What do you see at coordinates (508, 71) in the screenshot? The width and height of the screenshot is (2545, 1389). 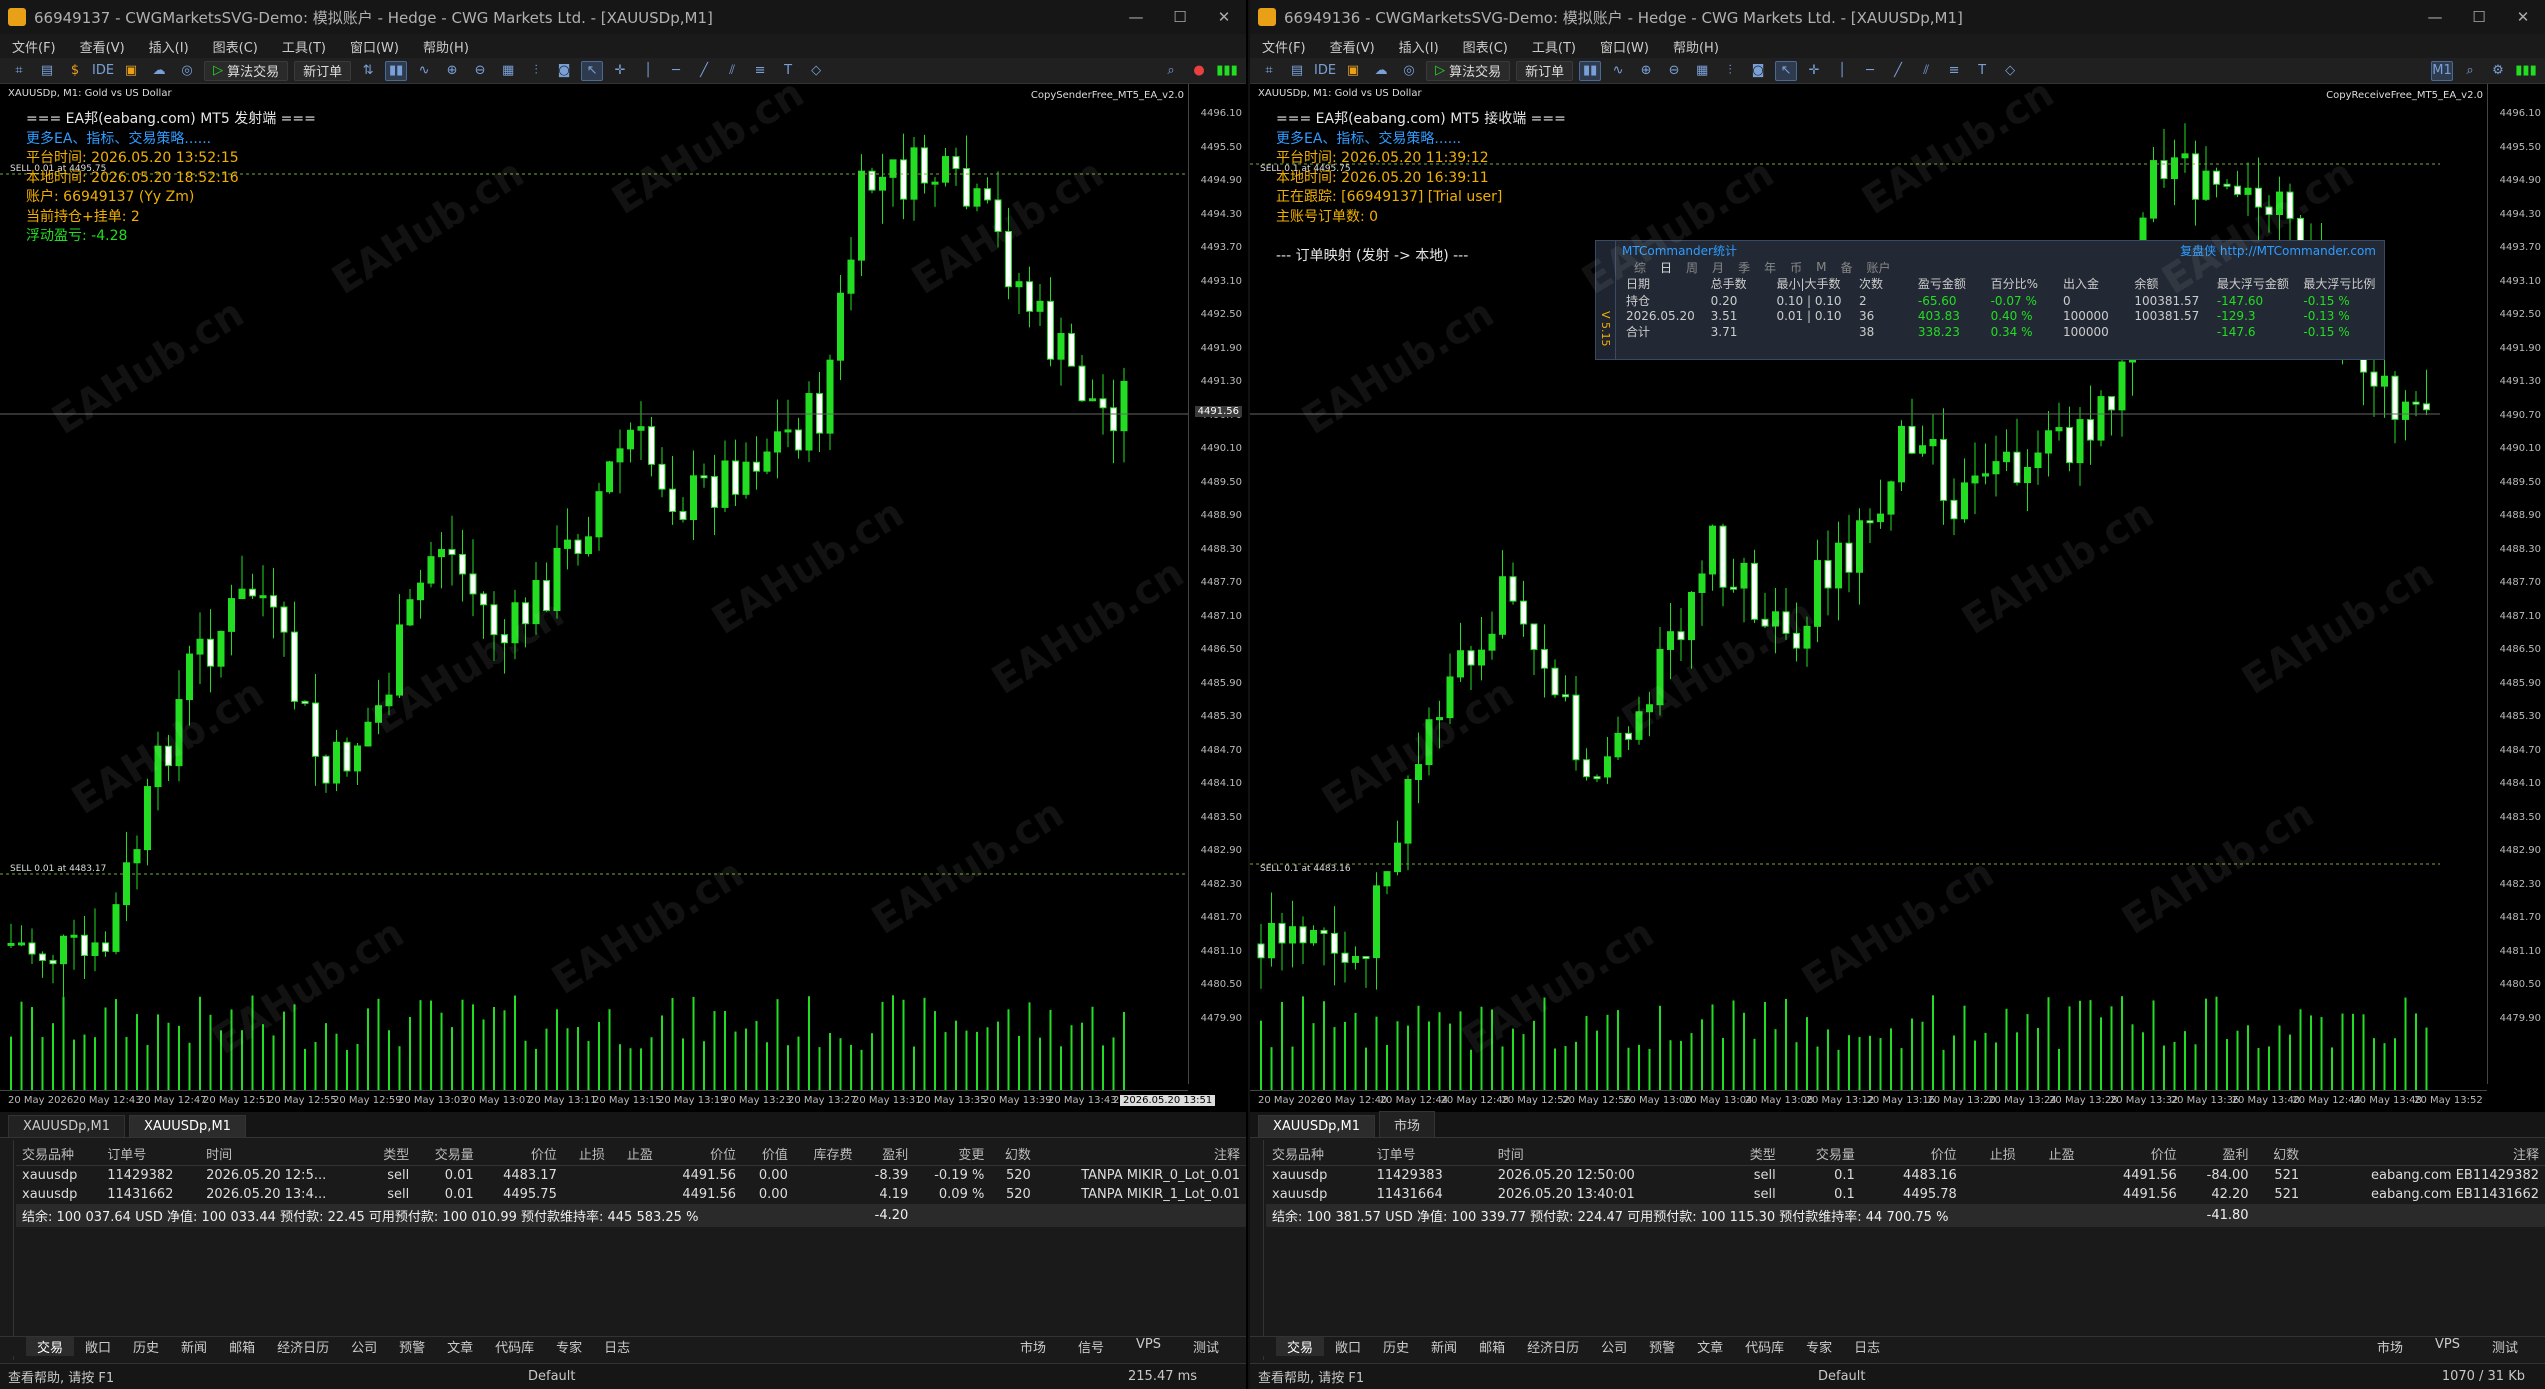 I see `tile-icon: ▦` at bounding box center [508, 71].